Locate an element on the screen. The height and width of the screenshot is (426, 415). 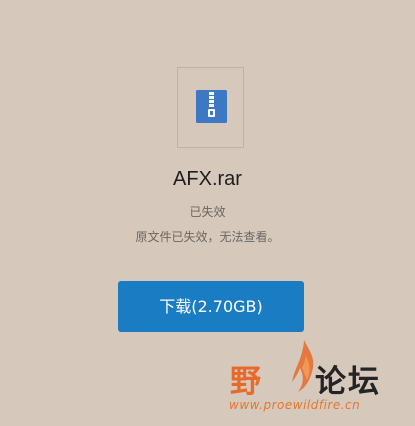
watermark: 野 论坛 www.proewildfire.cn is located at coordinates (318, 380).